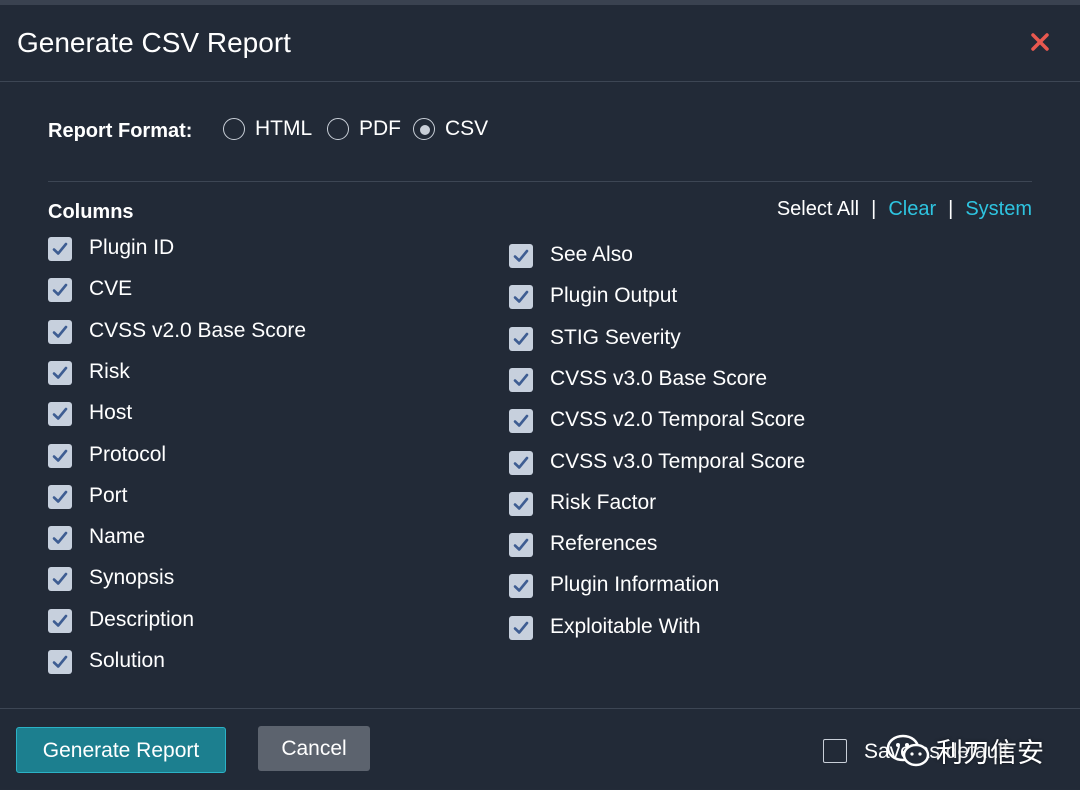 The width and height of the screenshot is (1080, 790). What do you see at coordinates (678, 420) in the screenshot?
I see `column-label: CVSS v2.0 Temporal Score` at bounding box center [678, 420].